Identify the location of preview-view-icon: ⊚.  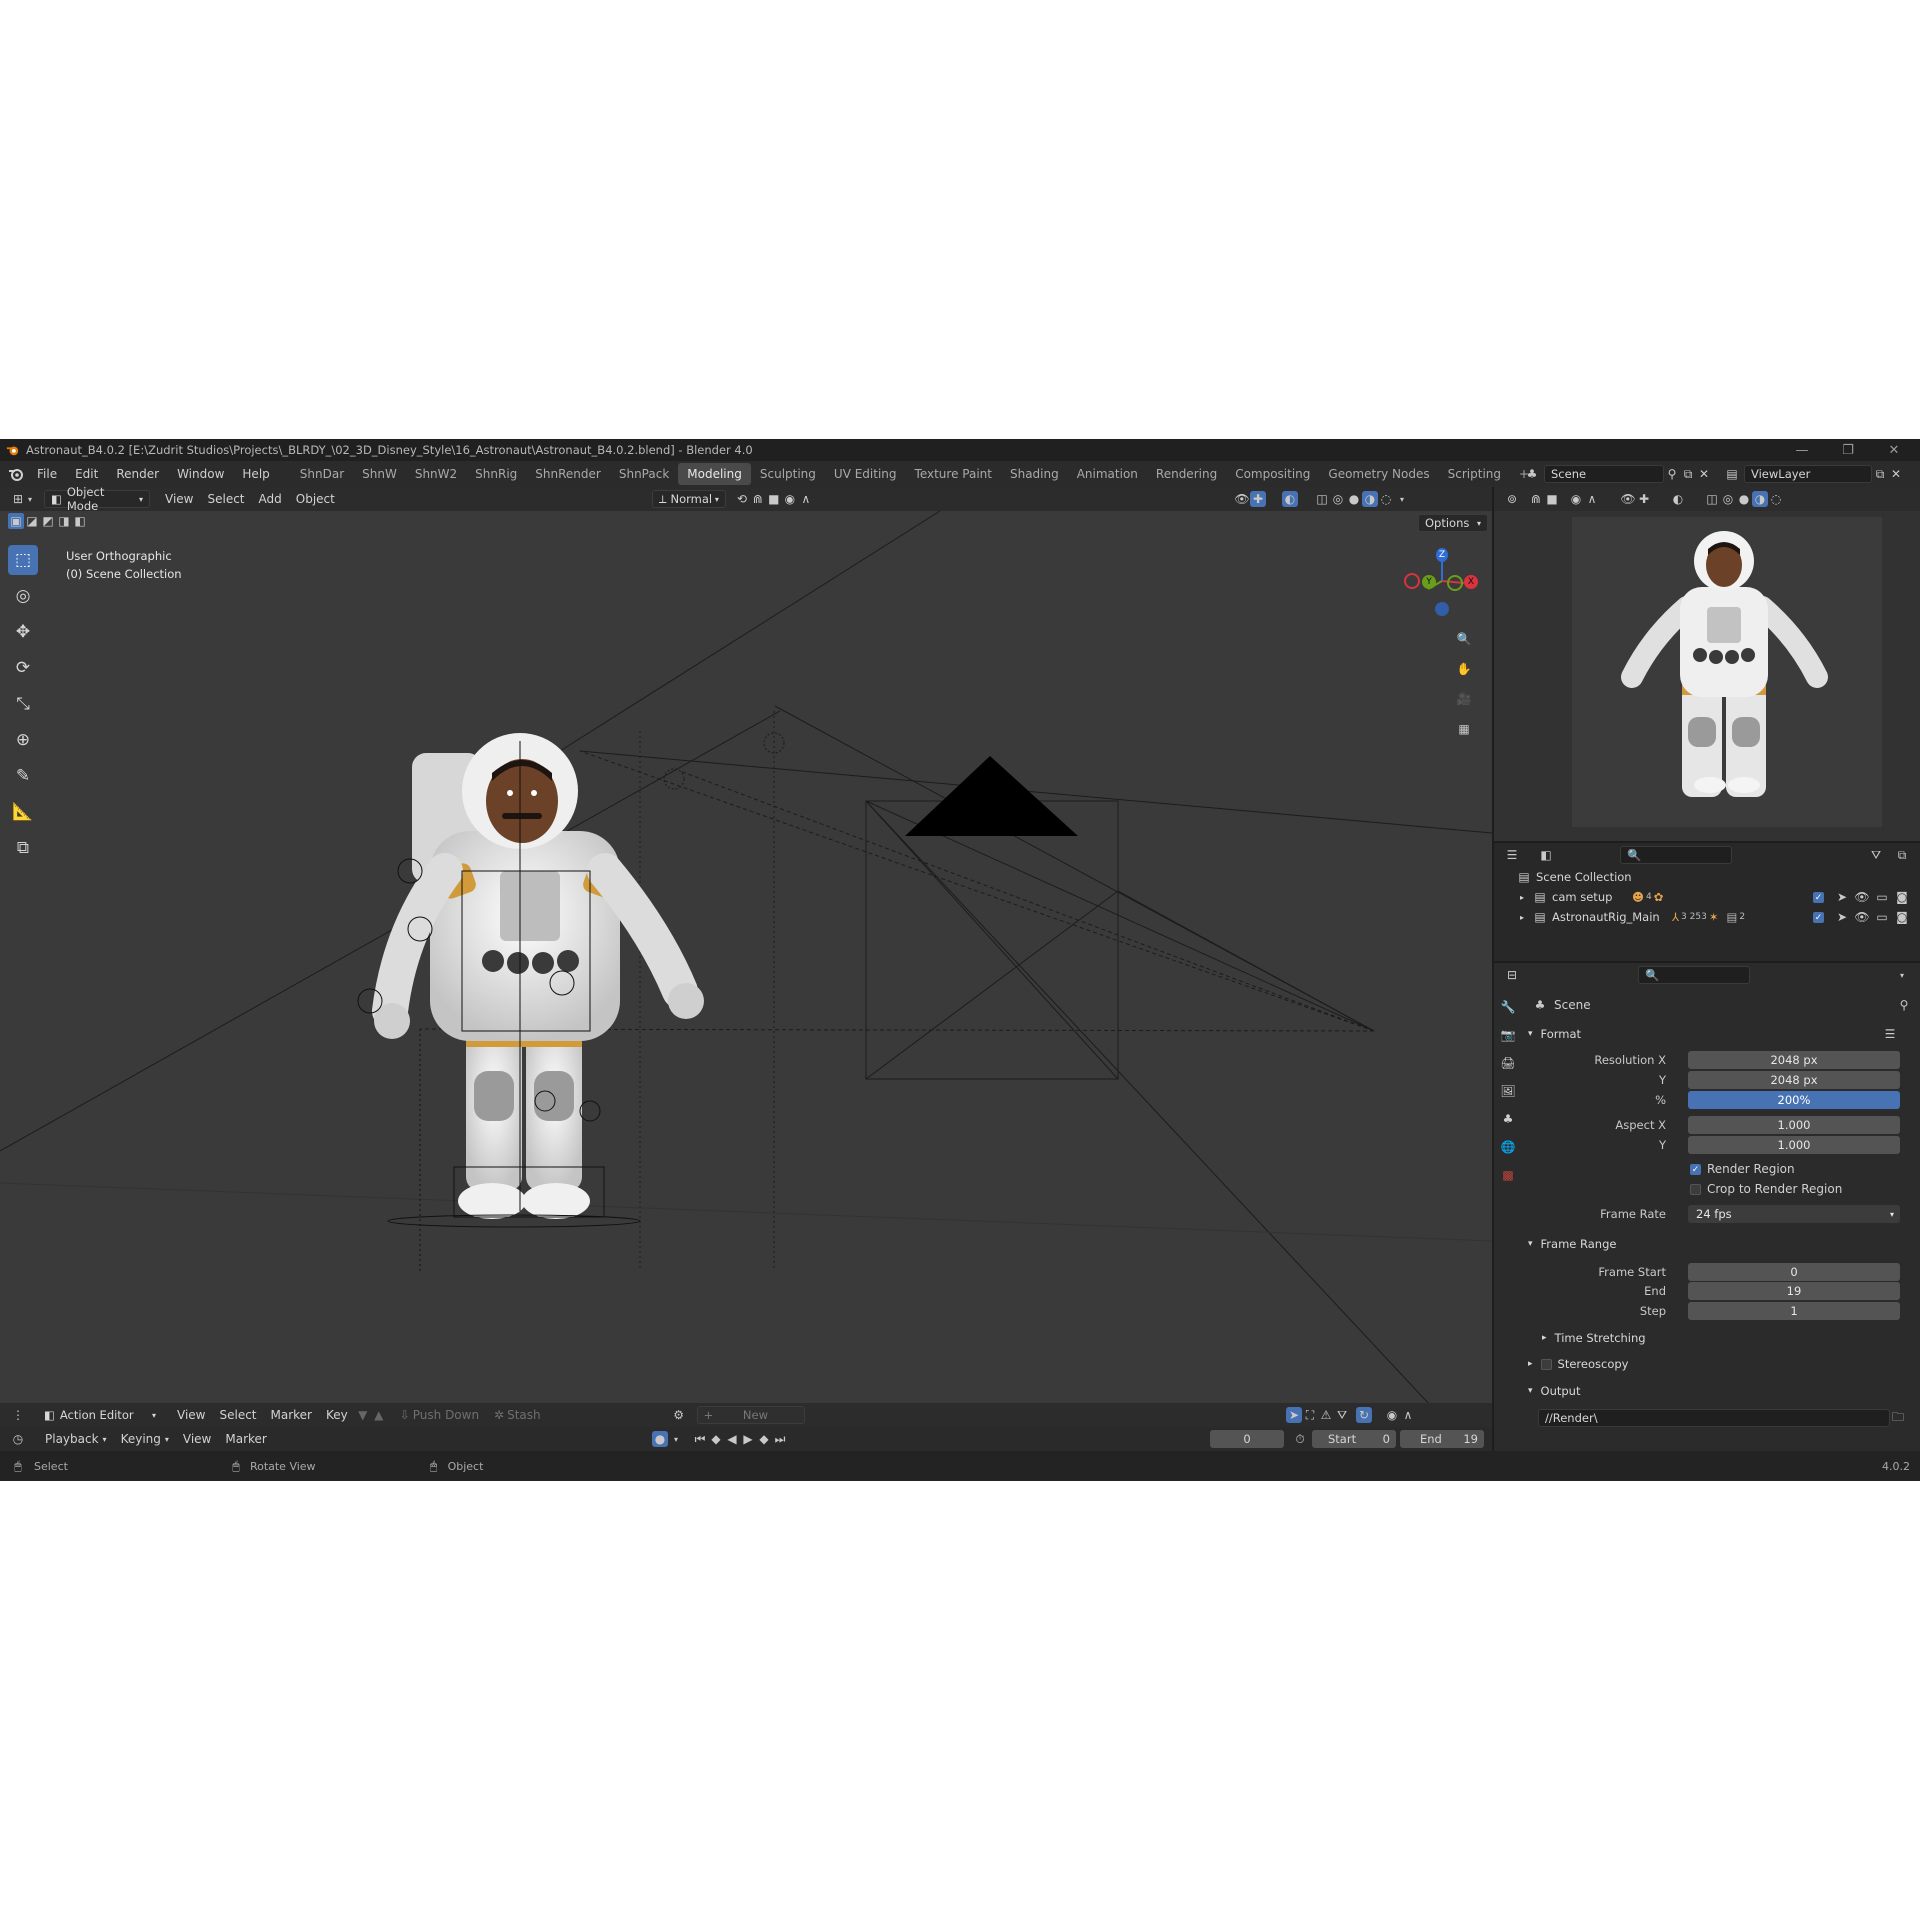
(1512, 499).